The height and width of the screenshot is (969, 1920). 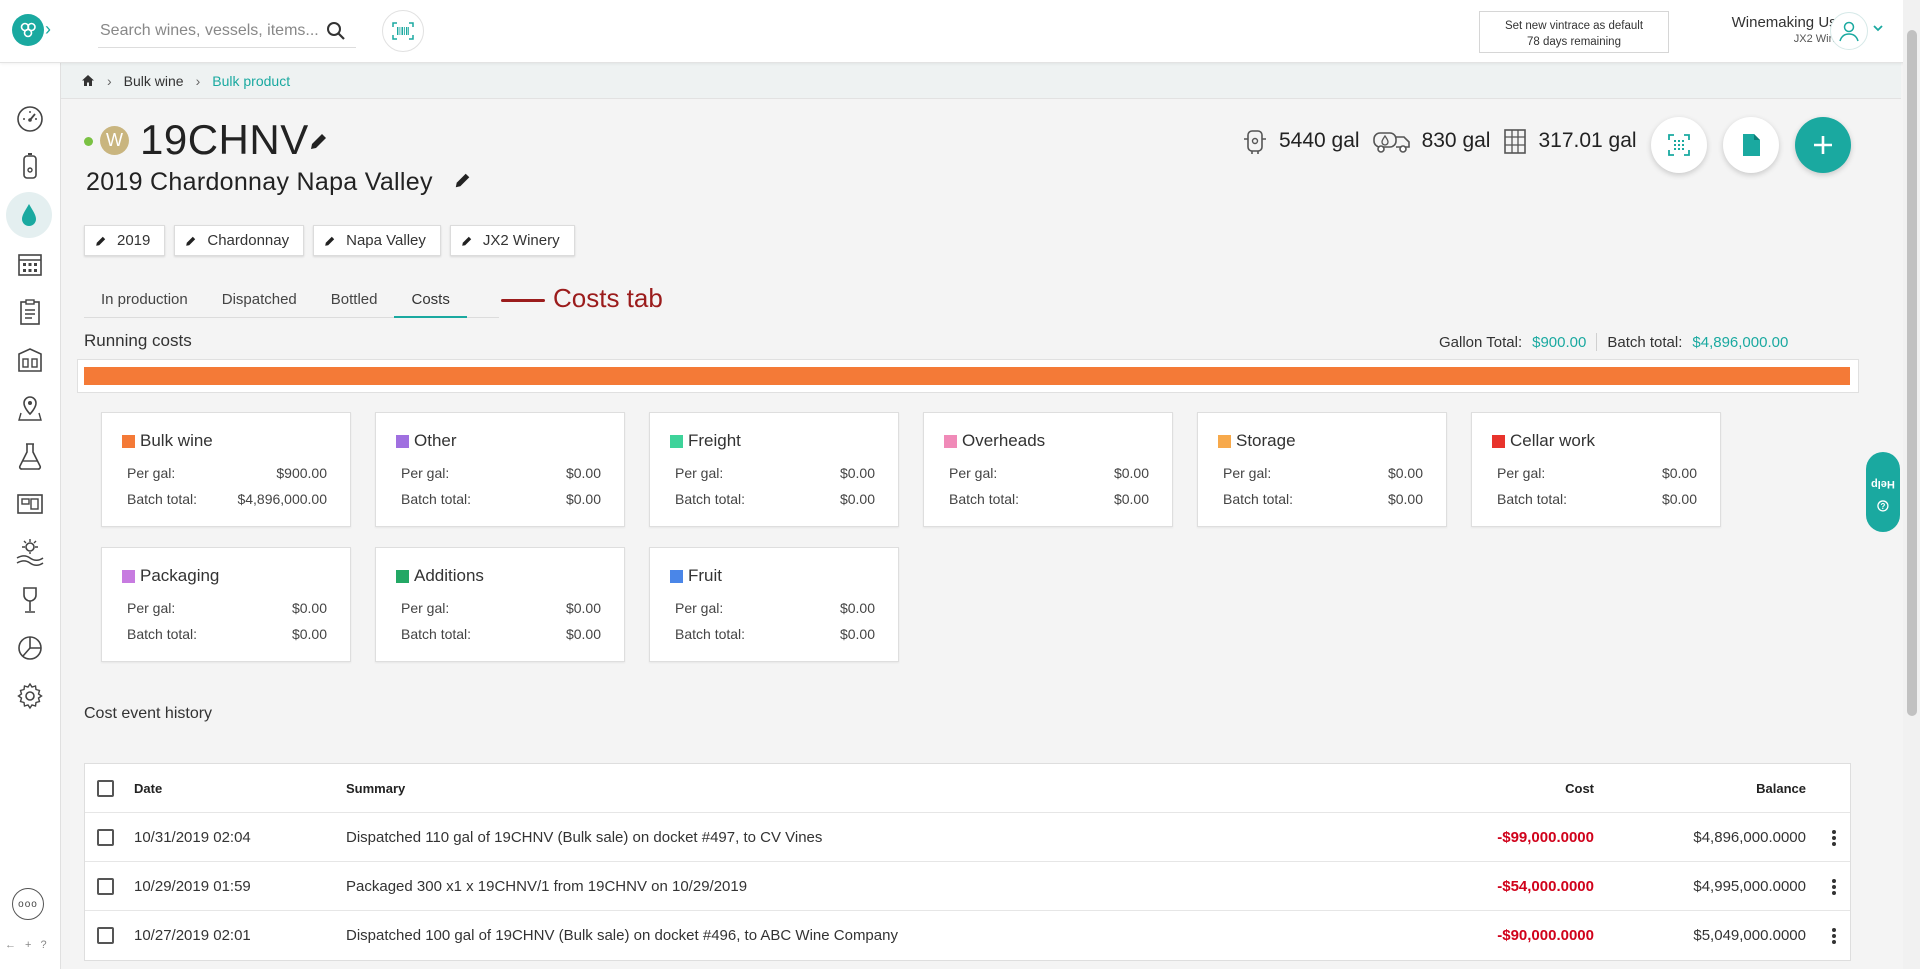 What do you see at coordinates (463, 180) in the screenshot?
I see `edit-description-icon` at bounding box center [463, 180].